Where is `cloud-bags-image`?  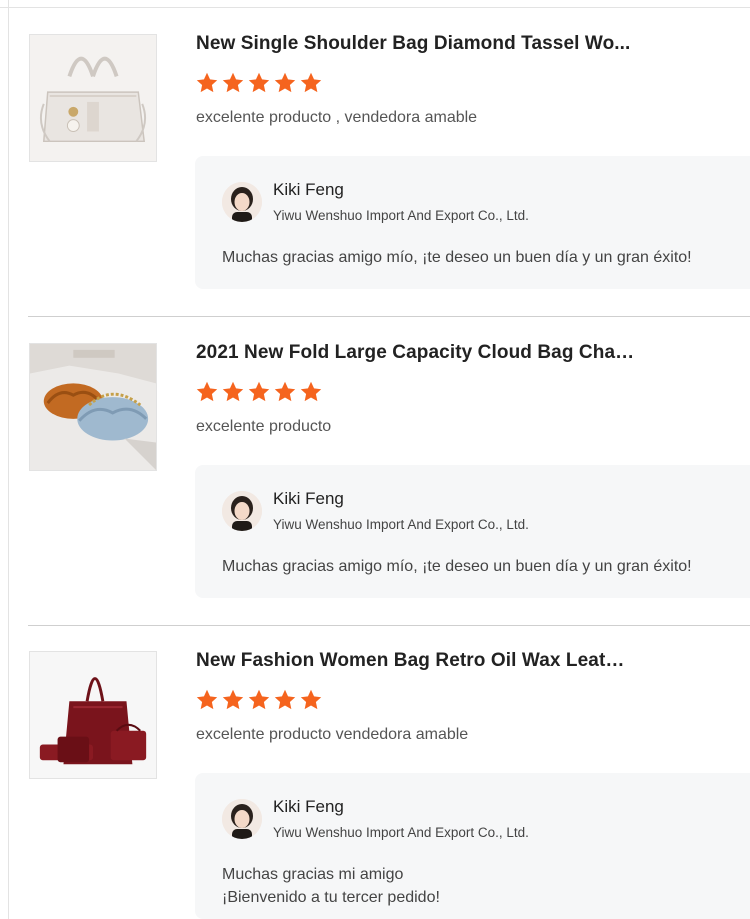 cloud-bags-image is located at coordinates (93, 407).